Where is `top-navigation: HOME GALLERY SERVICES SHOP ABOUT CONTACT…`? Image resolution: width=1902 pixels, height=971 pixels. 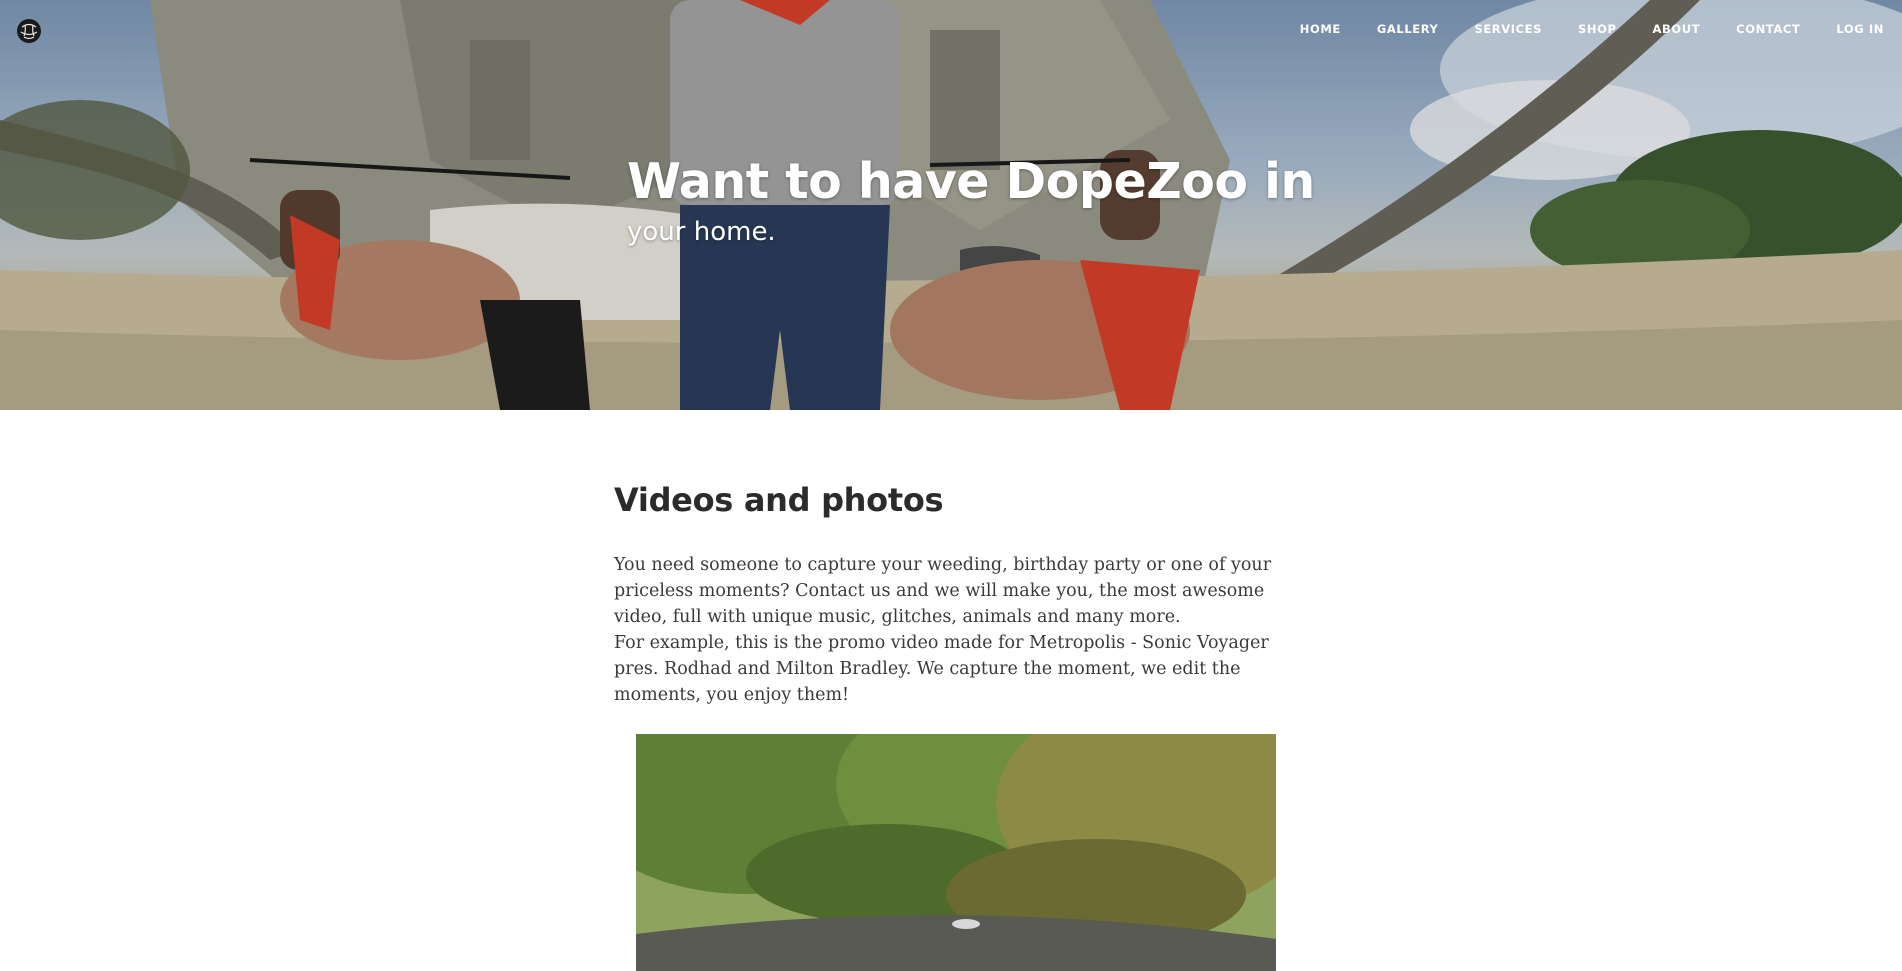
top-navigation: HOME GALLERY SERVICES SHOP ABOUT CONTACT… is located at coordinates (1601, 29).